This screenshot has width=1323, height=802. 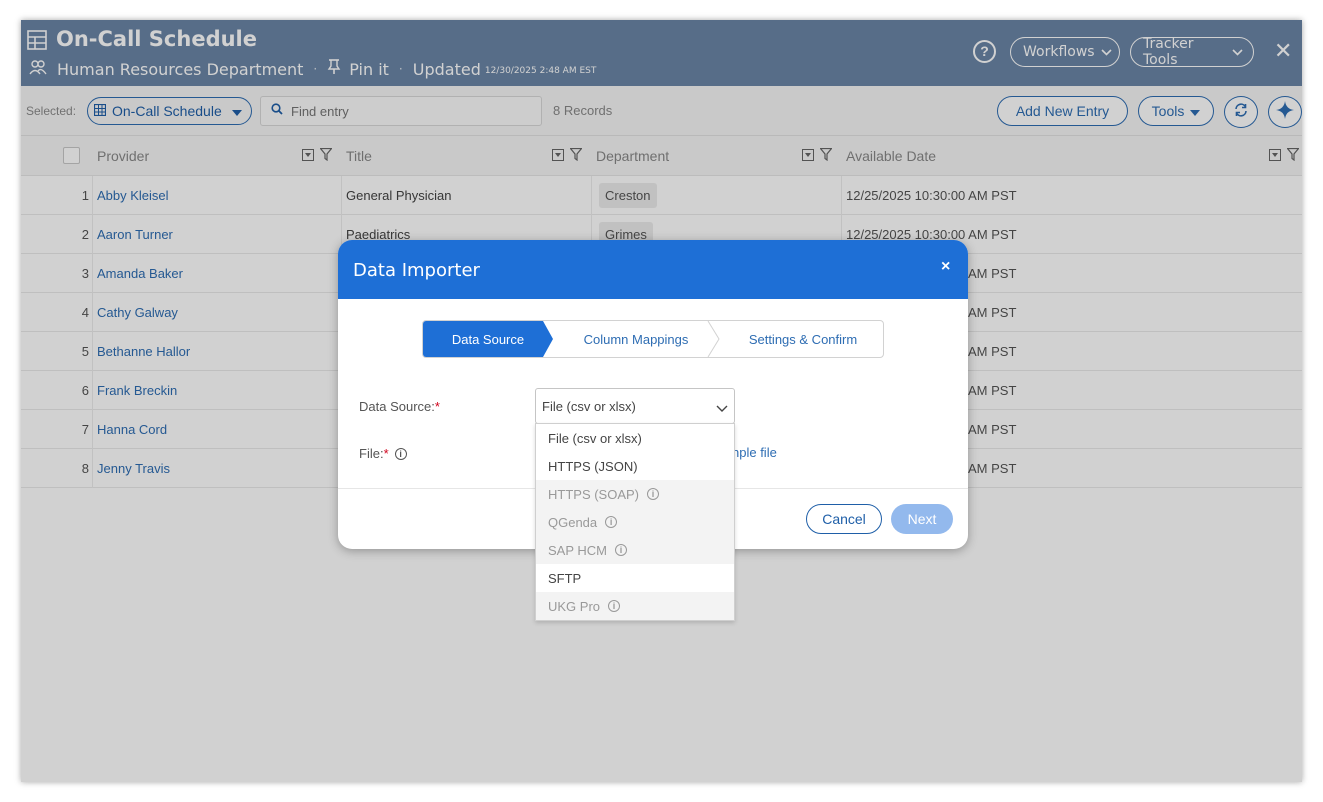 What do you see at coordinates (416, 270) in the screenshot?
I see `dialog-title: Data Importer` at bounding box center [416, 270].